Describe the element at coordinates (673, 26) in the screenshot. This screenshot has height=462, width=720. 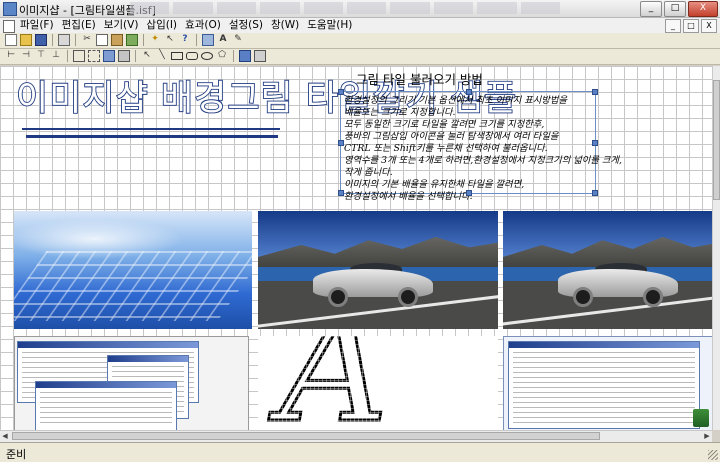
I see `doc-minimize-button: _` at that location.